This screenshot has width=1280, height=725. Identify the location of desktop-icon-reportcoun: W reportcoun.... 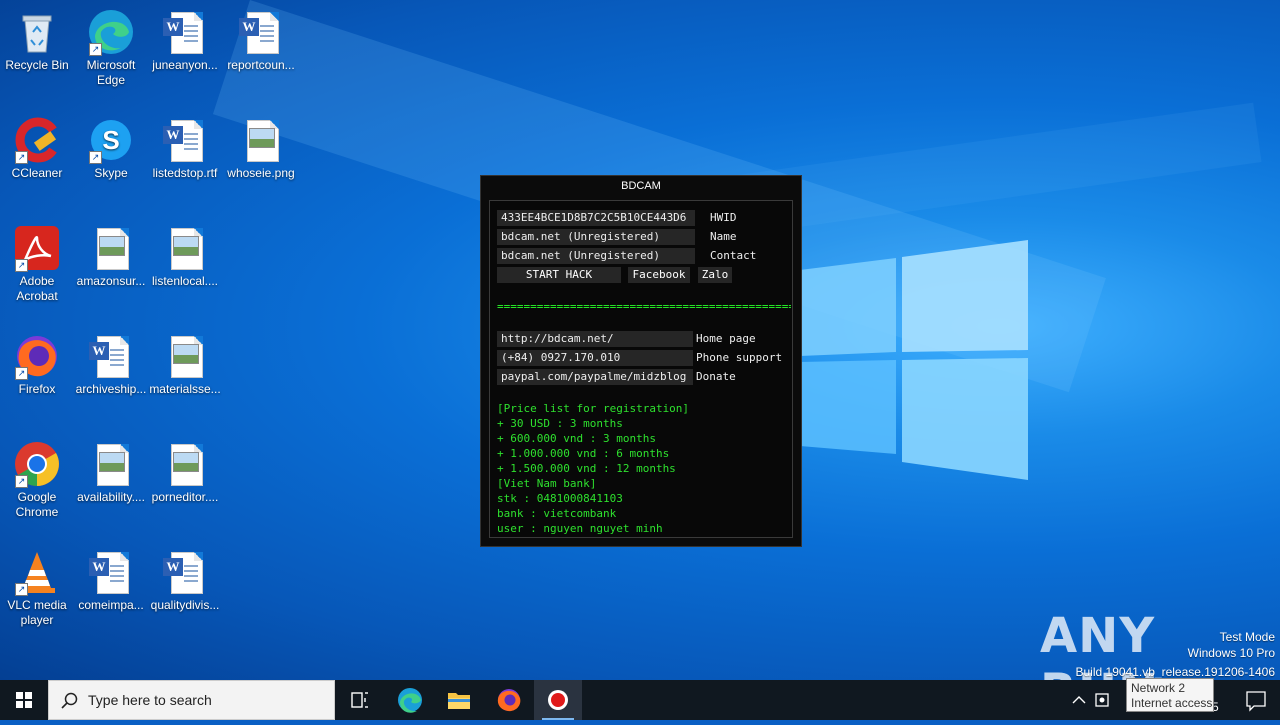
(261, 40).